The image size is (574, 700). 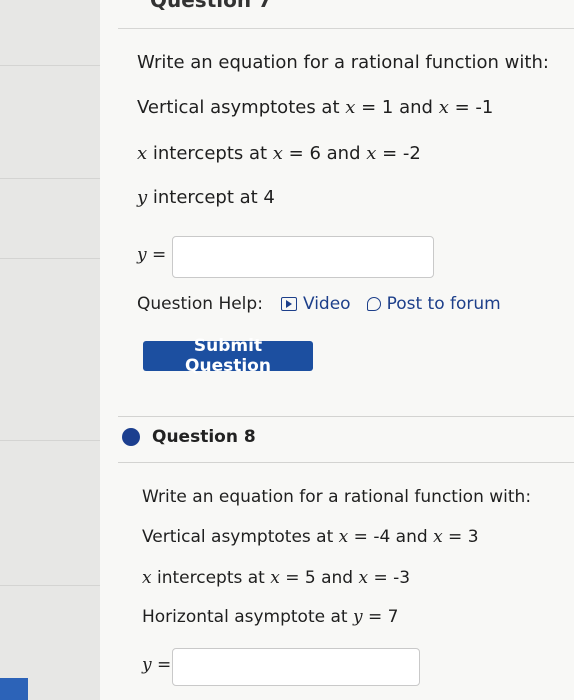 What do you see at coordinates (228, 356) in the screenshot?
I see `submit-question-button: Submit Question` at bounding box center [228, 356].